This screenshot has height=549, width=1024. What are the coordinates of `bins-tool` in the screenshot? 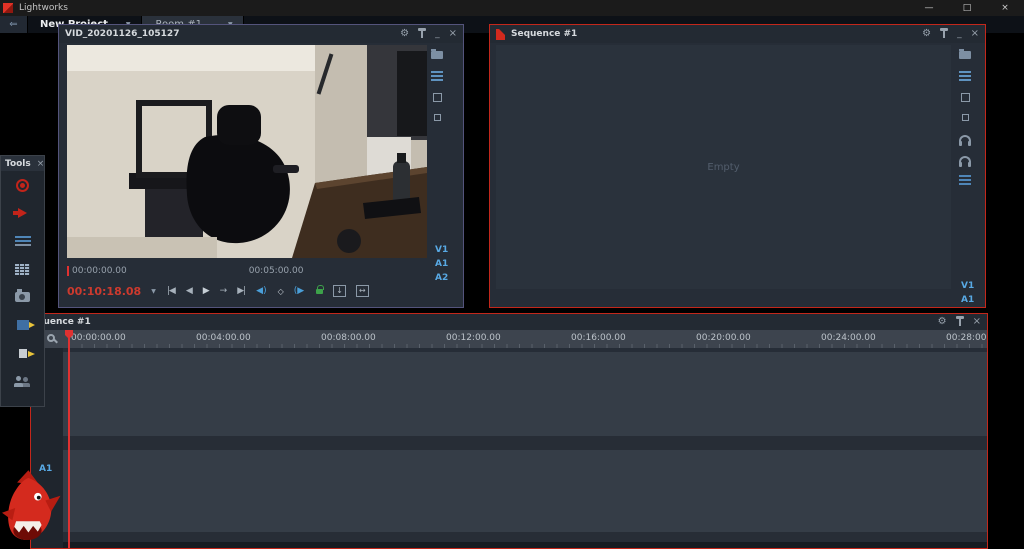 It's located at (22, 269).